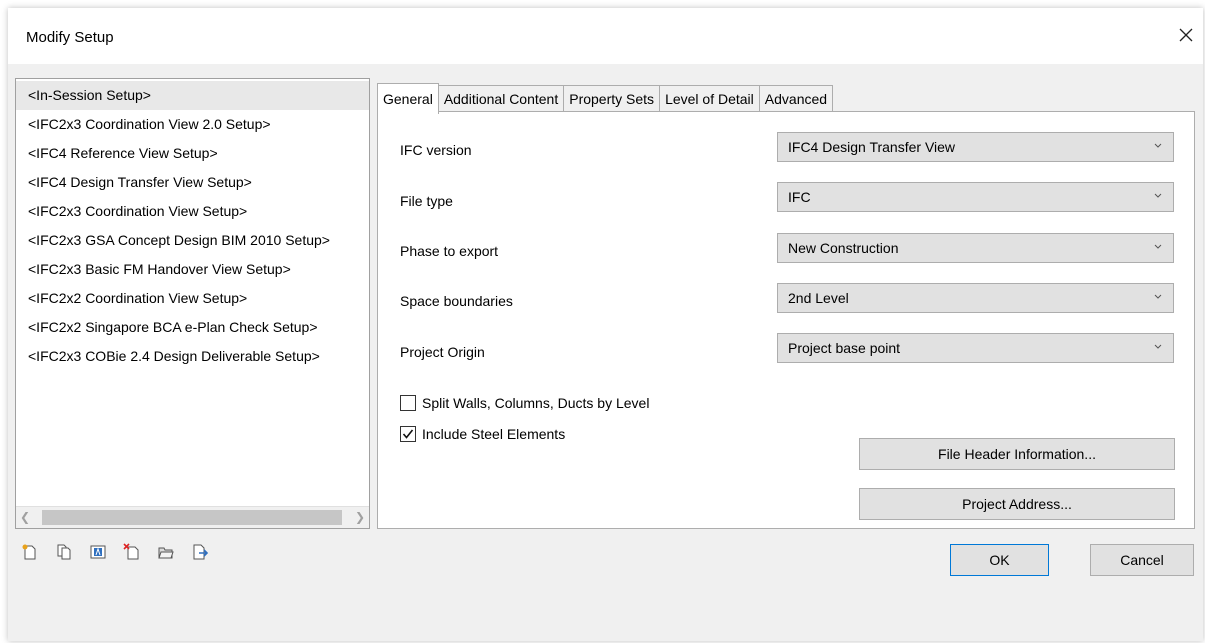 The image size is (1205, 643). What do you see at coordinates (192, 269) in the screenshot?
I see `setup-item: <IFC2x3 Basic FM Handover View Setup>` at bounding box center [192, 269].